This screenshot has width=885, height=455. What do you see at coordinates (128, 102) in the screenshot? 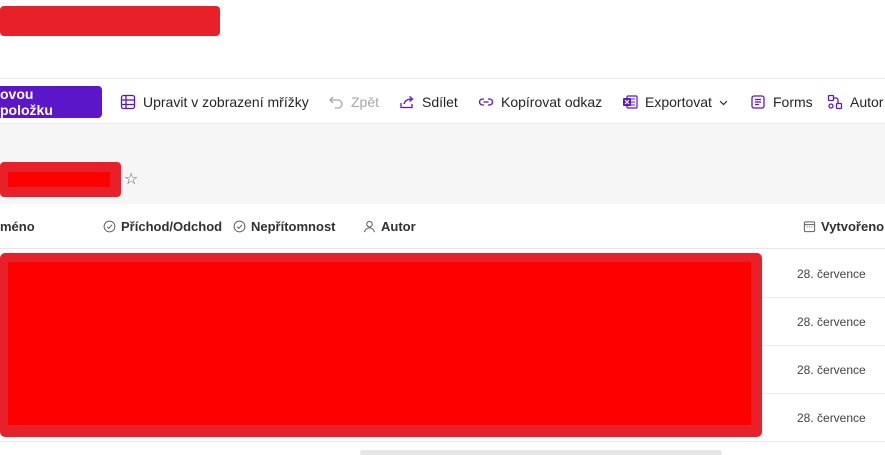
I see `grid-icon` at bounding box center [128, 102].